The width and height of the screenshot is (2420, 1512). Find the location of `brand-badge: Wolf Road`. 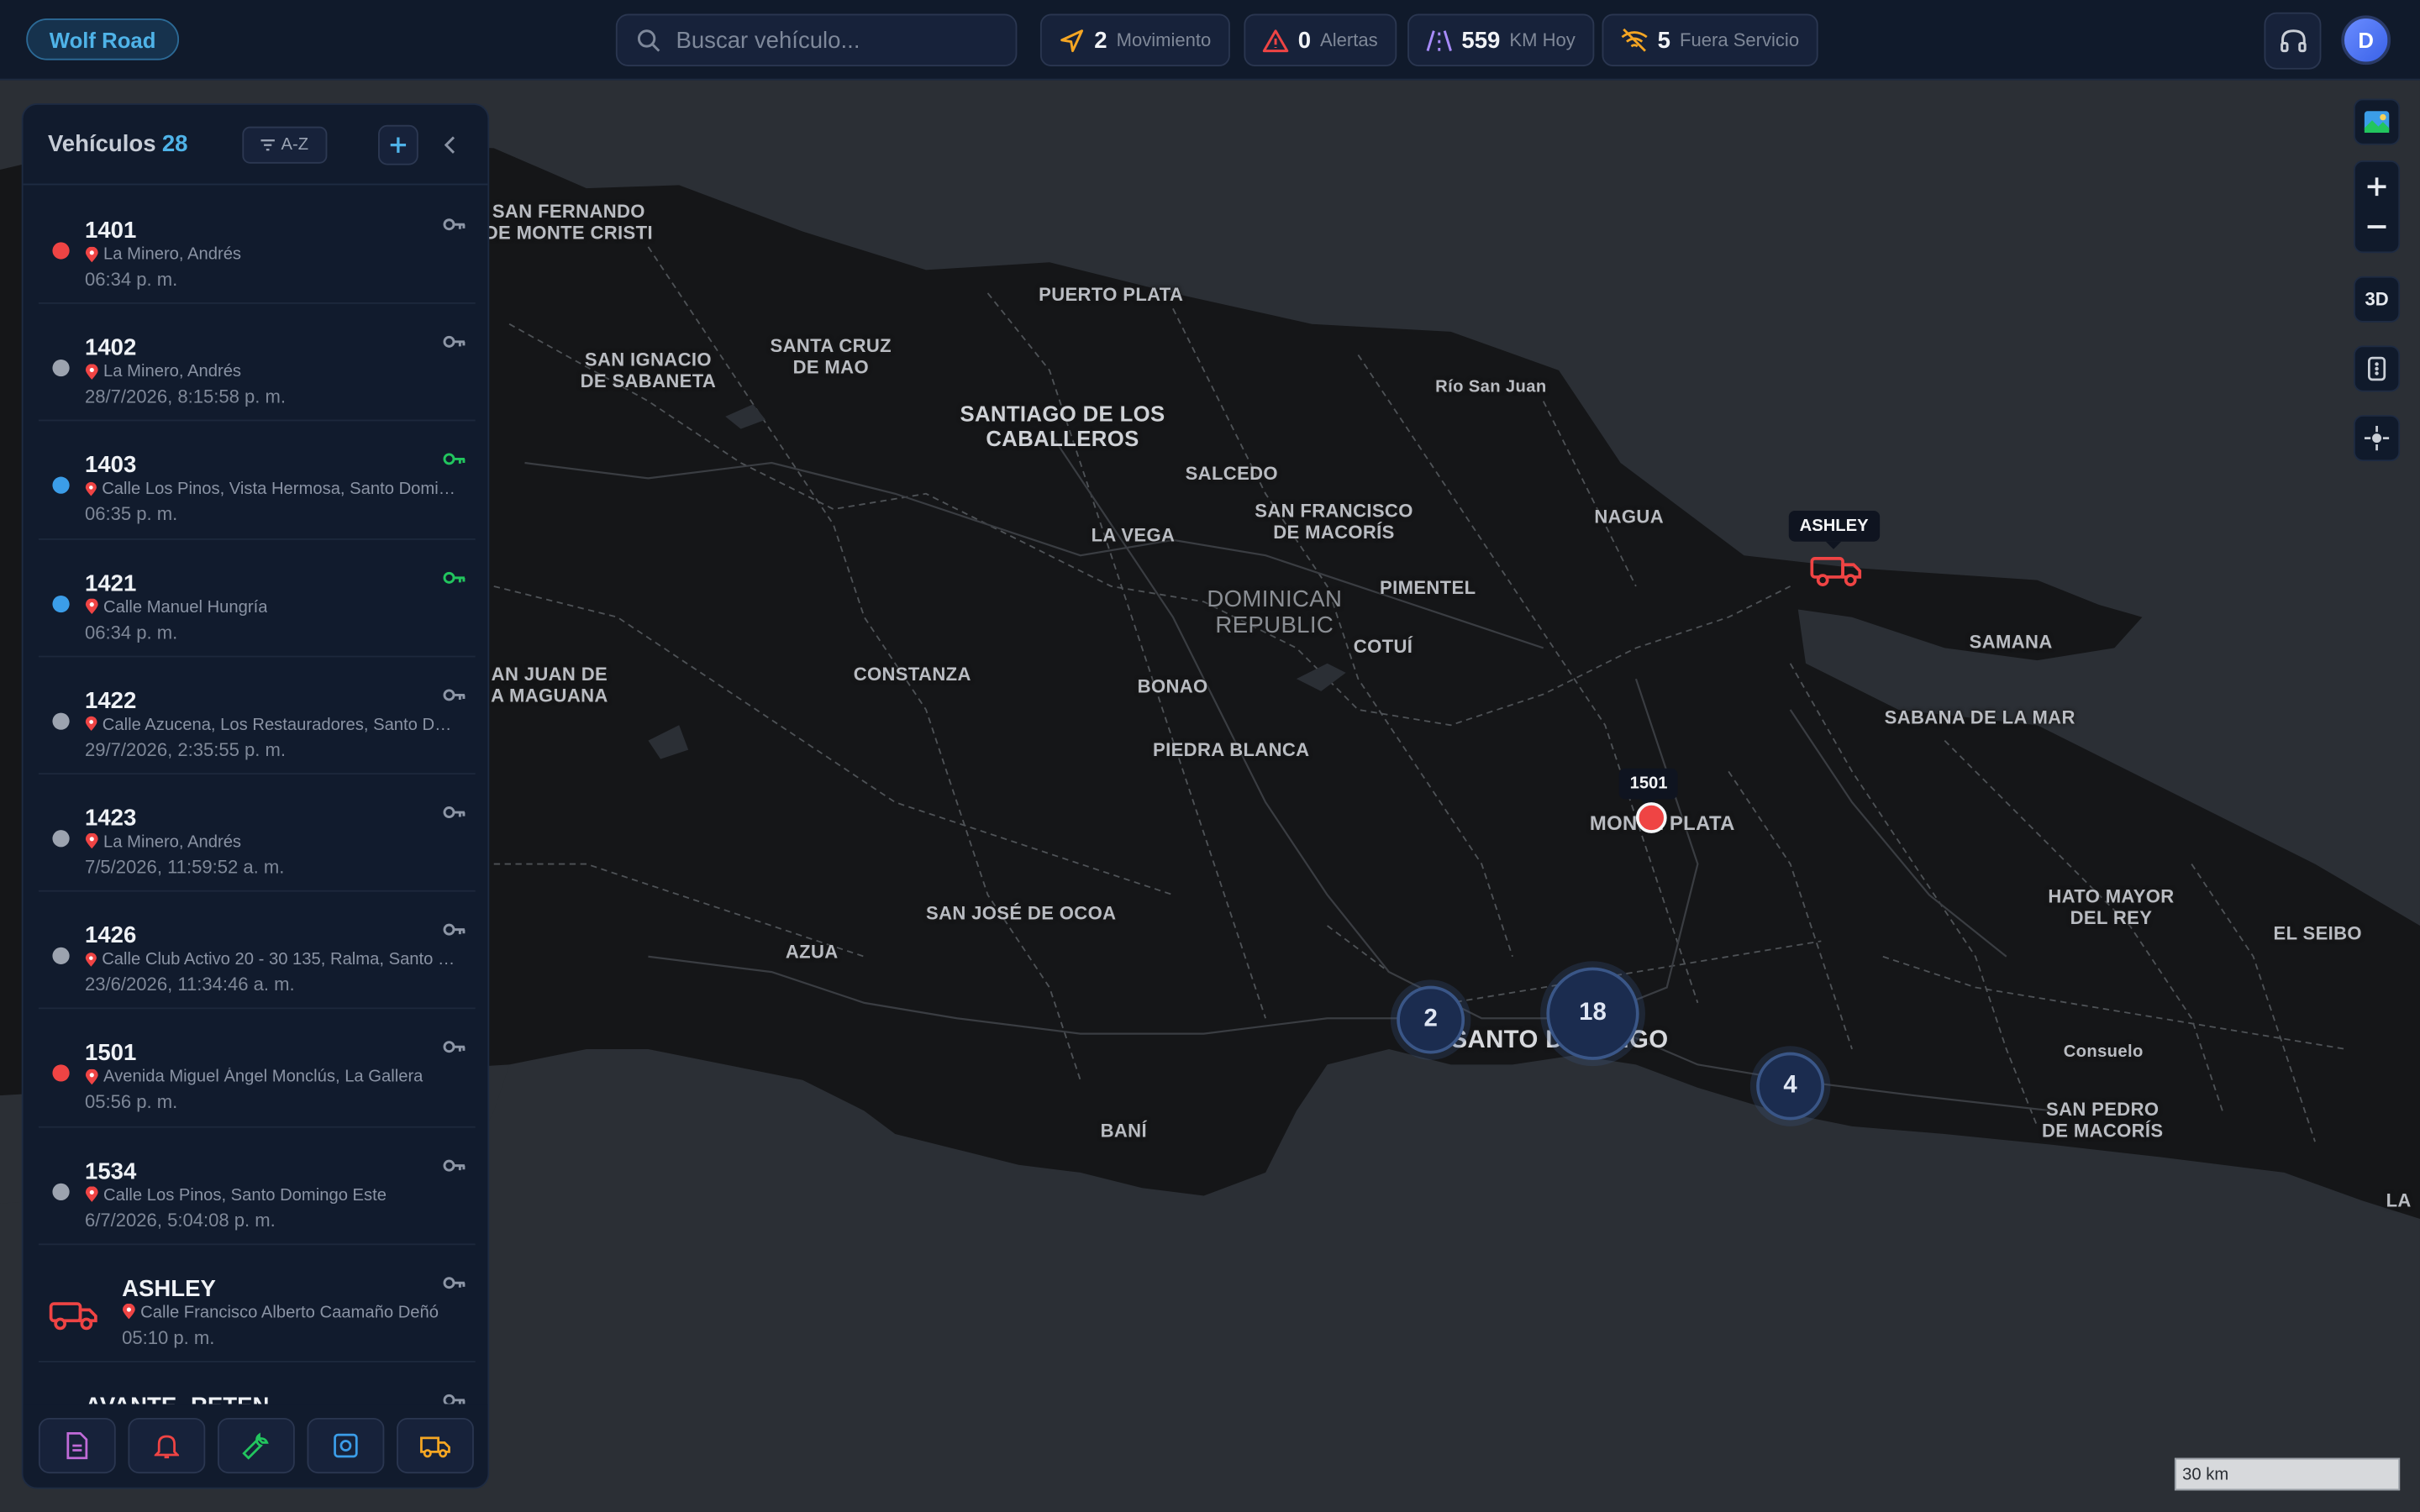

brand-badge: Wolf Road is located at coordinates (103, 39).